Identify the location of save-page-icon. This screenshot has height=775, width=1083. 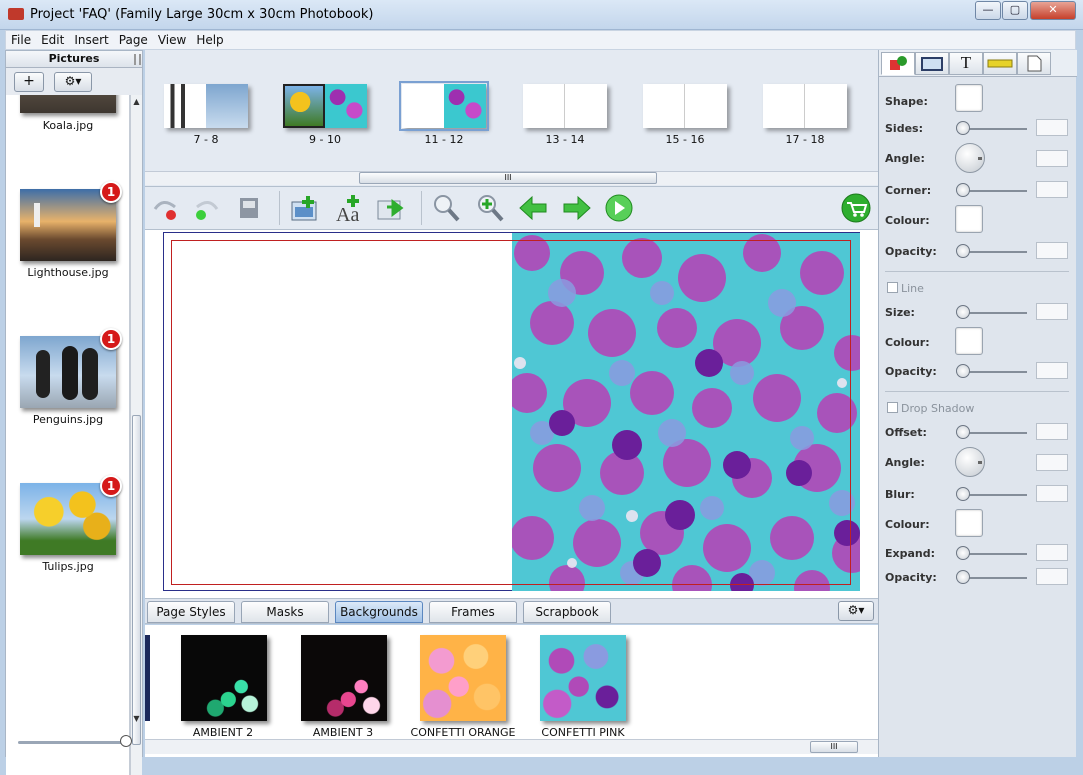
(249, 208).